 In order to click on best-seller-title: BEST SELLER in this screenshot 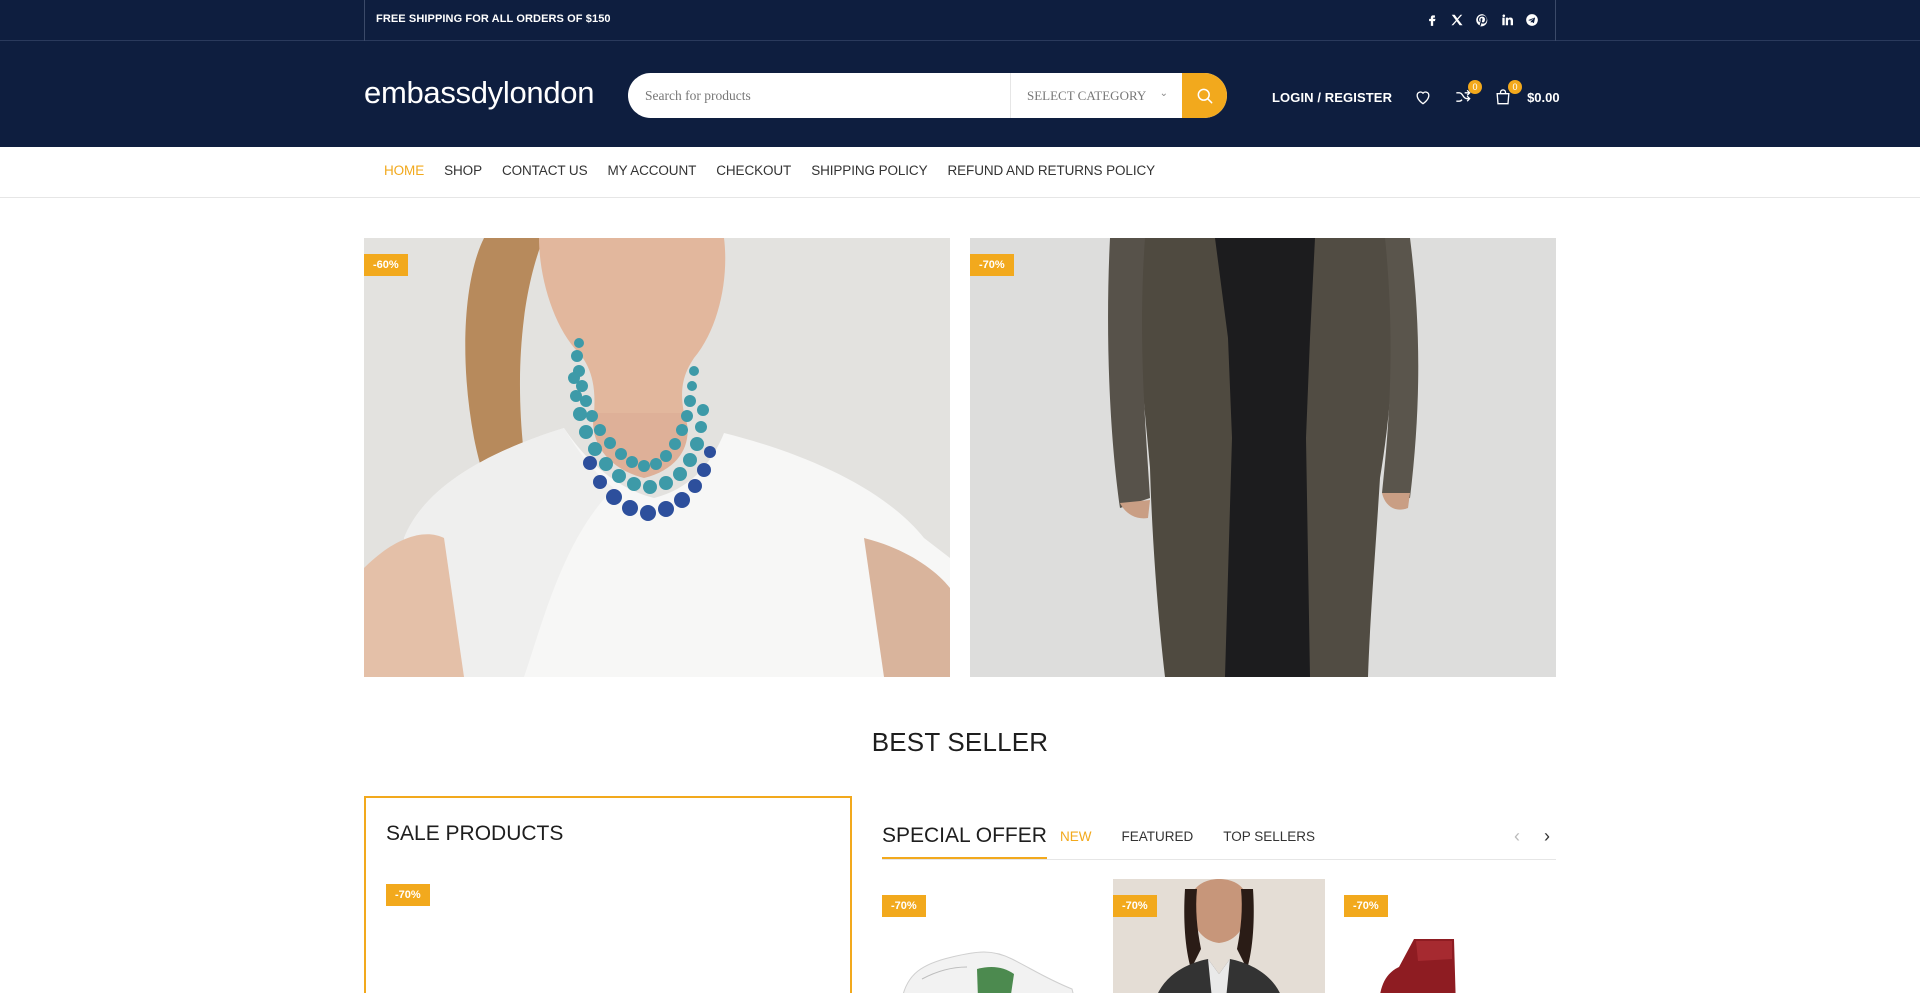, I will do `click(960, 742)`.